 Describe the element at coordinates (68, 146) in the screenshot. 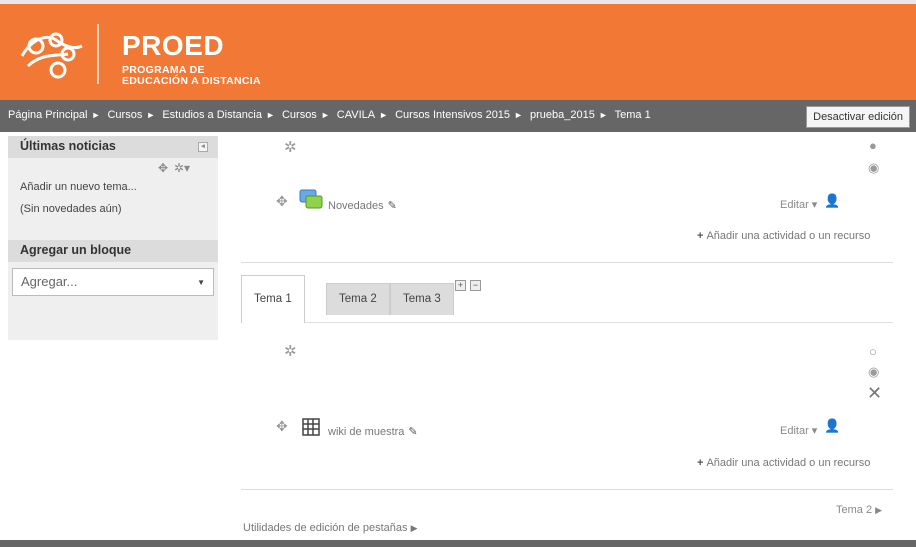

I see `news-block-title: Últimas noticias` at that location.